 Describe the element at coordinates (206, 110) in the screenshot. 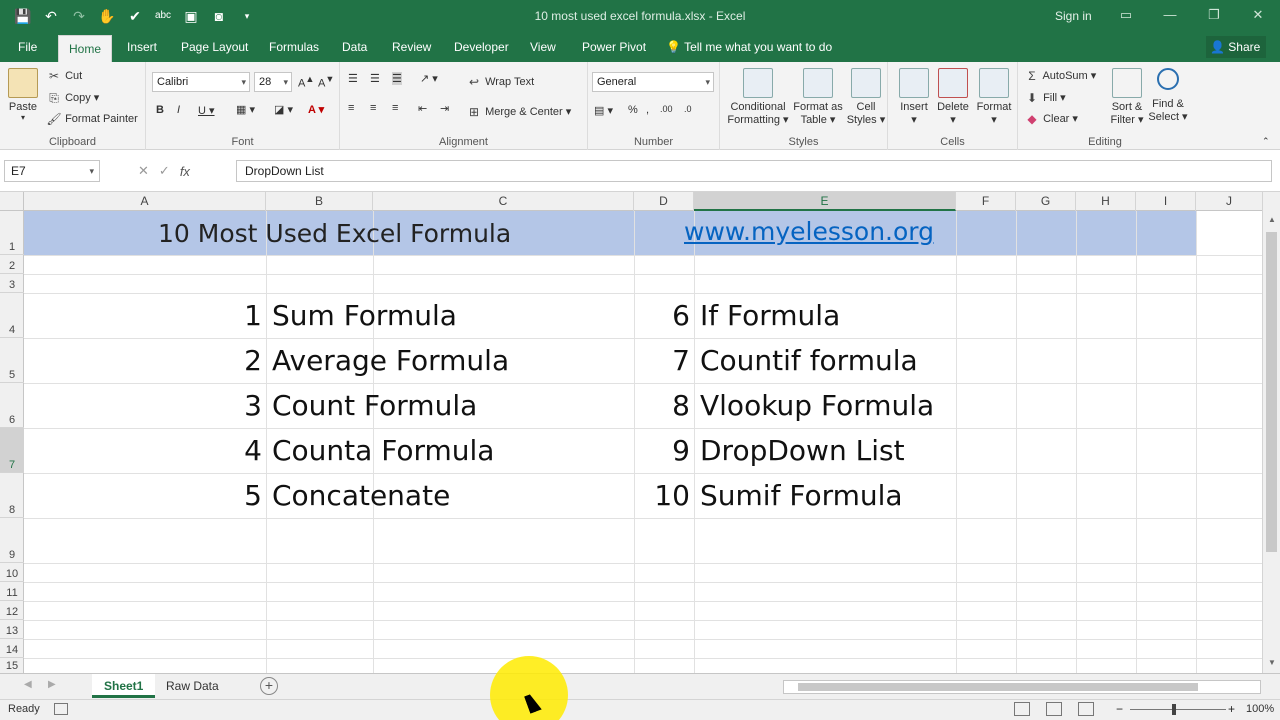

I see `underline-button: U ▾` at that location.